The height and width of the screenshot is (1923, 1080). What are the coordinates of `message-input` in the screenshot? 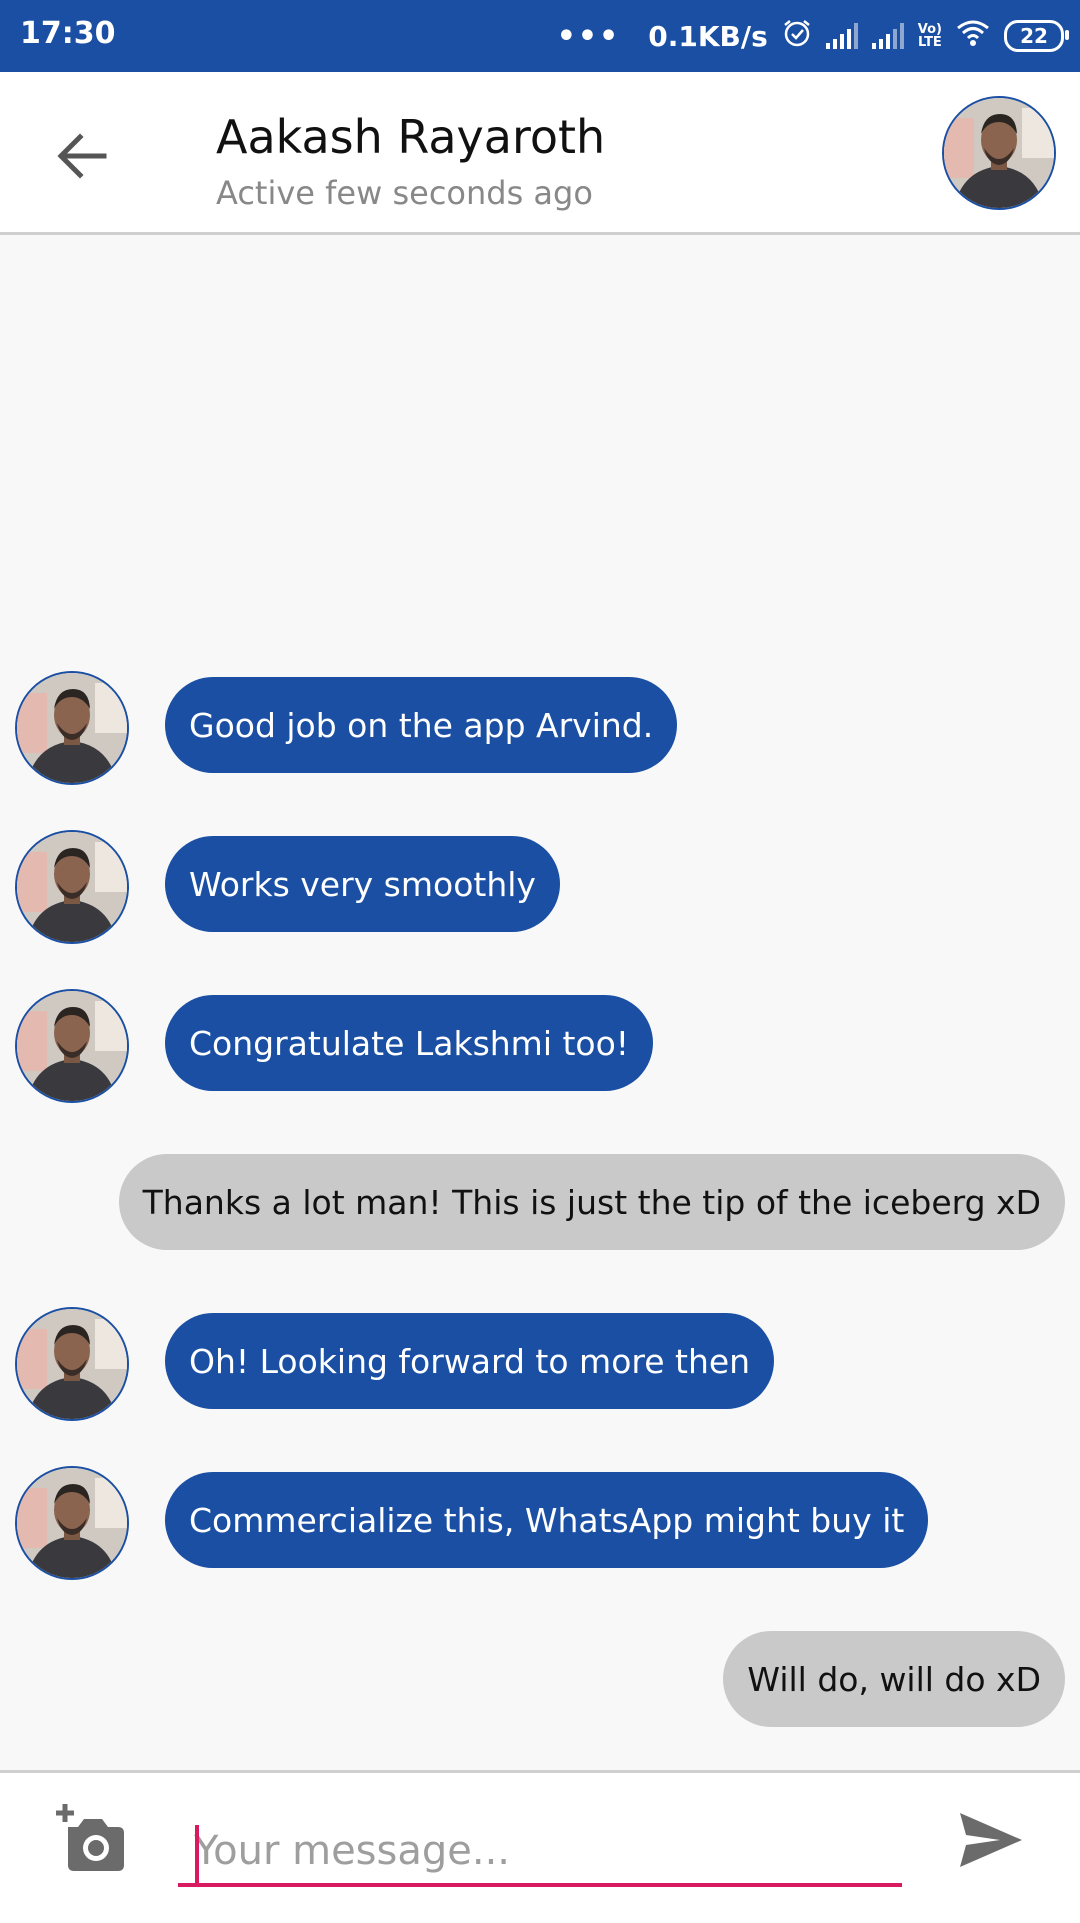 It's located at (540, 1853).